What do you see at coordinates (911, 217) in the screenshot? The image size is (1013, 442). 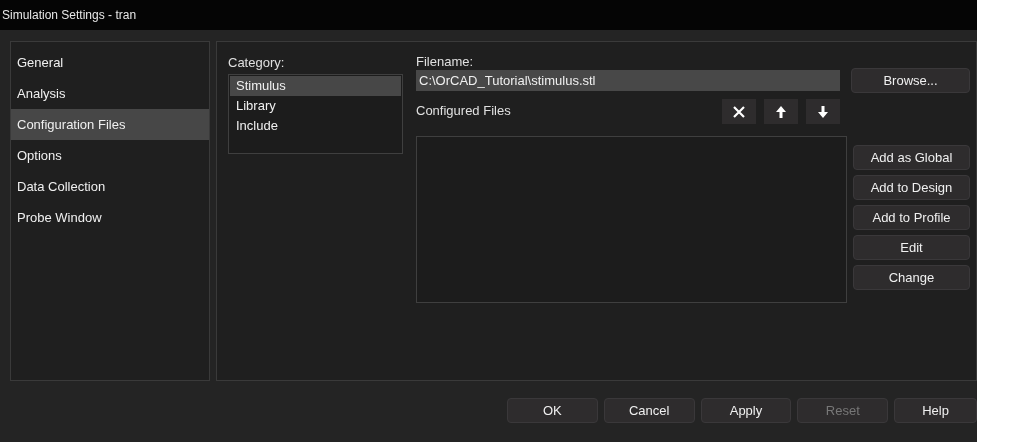 I see `action-button: Add to Profile` at bounding box center [911, 217].